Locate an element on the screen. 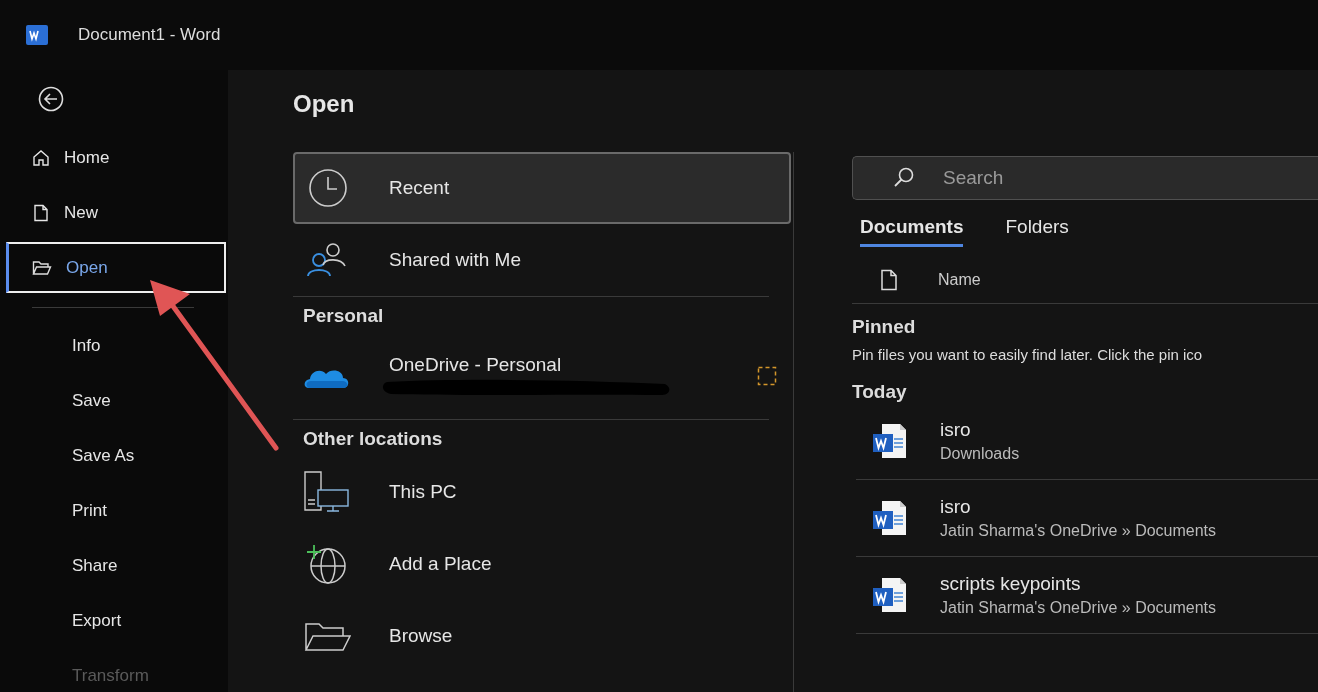 Image resolution: width=1318 pixels, height=692 pixels. nav-item: Save is located at coordinates (116, 400).